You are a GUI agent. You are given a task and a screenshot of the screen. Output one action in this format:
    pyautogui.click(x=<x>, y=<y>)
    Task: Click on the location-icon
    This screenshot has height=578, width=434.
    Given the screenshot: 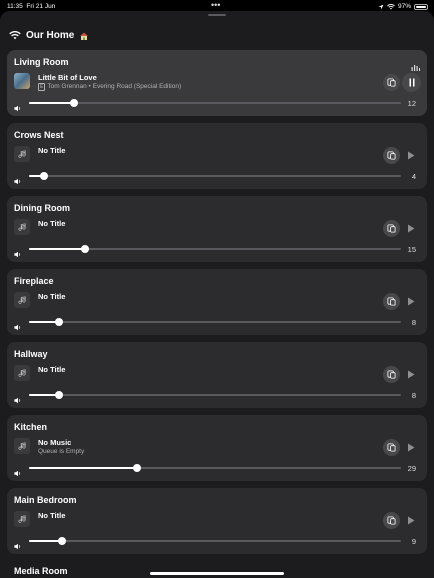 What is the action you would take?
    pyautogui.click(x=381, y=6)
    